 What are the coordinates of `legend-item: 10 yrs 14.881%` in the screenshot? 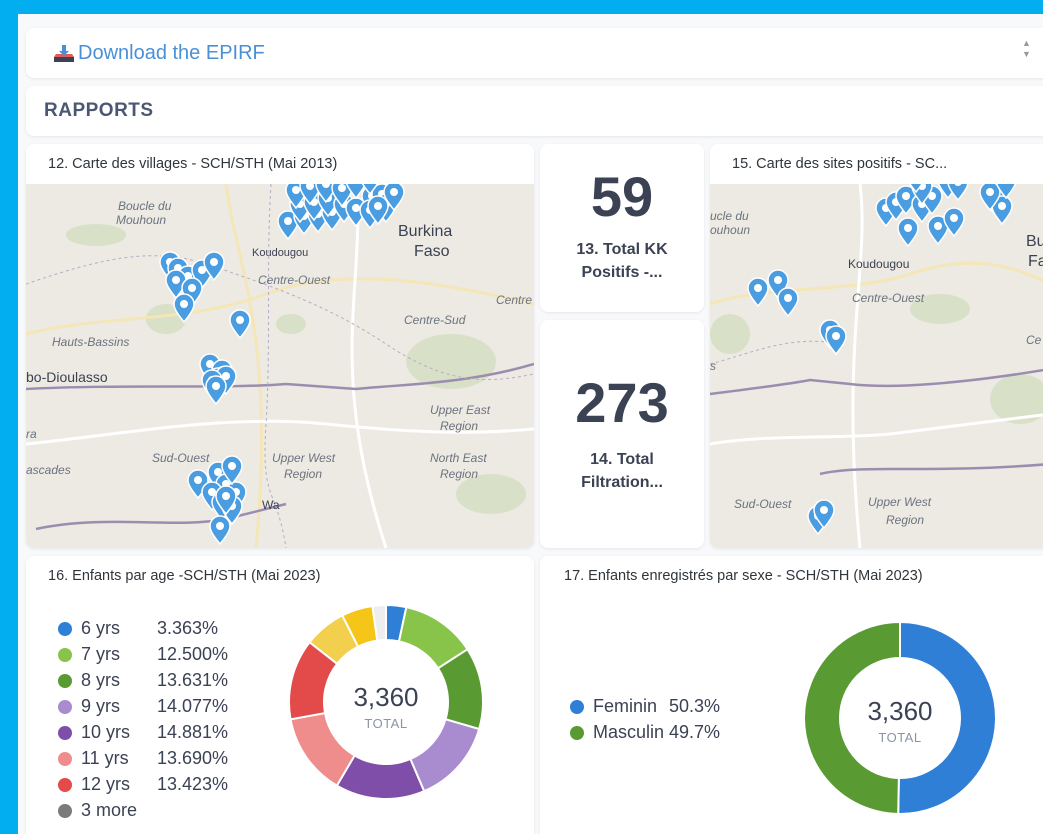 It's located at (143, 732).